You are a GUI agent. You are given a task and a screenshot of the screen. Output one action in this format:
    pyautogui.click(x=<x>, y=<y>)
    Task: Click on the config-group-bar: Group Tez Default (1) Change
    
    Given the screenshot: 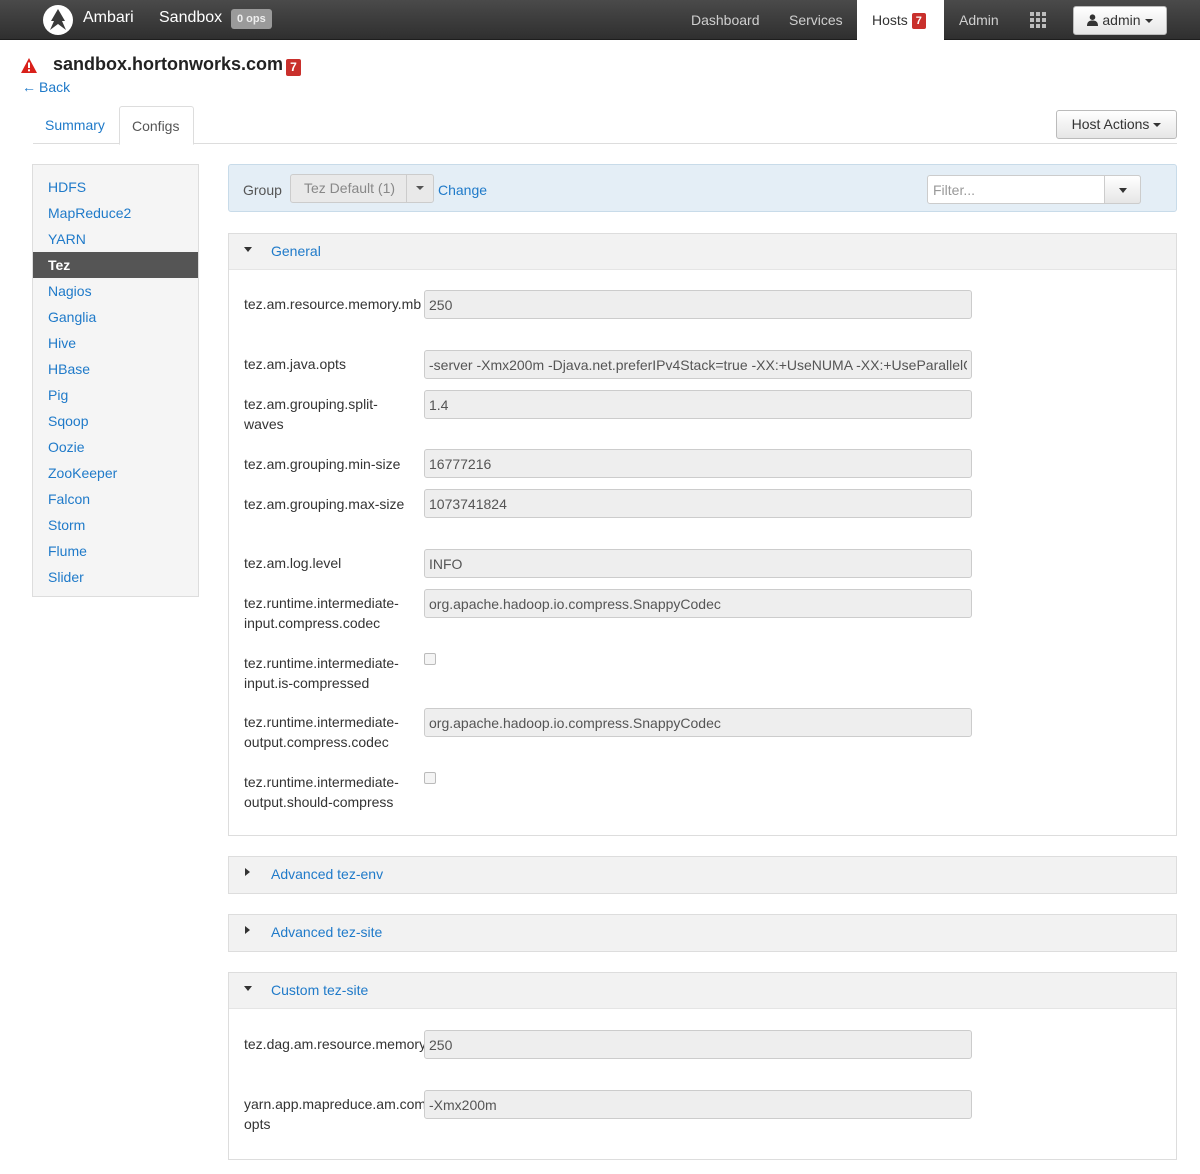 What is the action you would take?
    pyautogui.click(x=702, y=188)
    